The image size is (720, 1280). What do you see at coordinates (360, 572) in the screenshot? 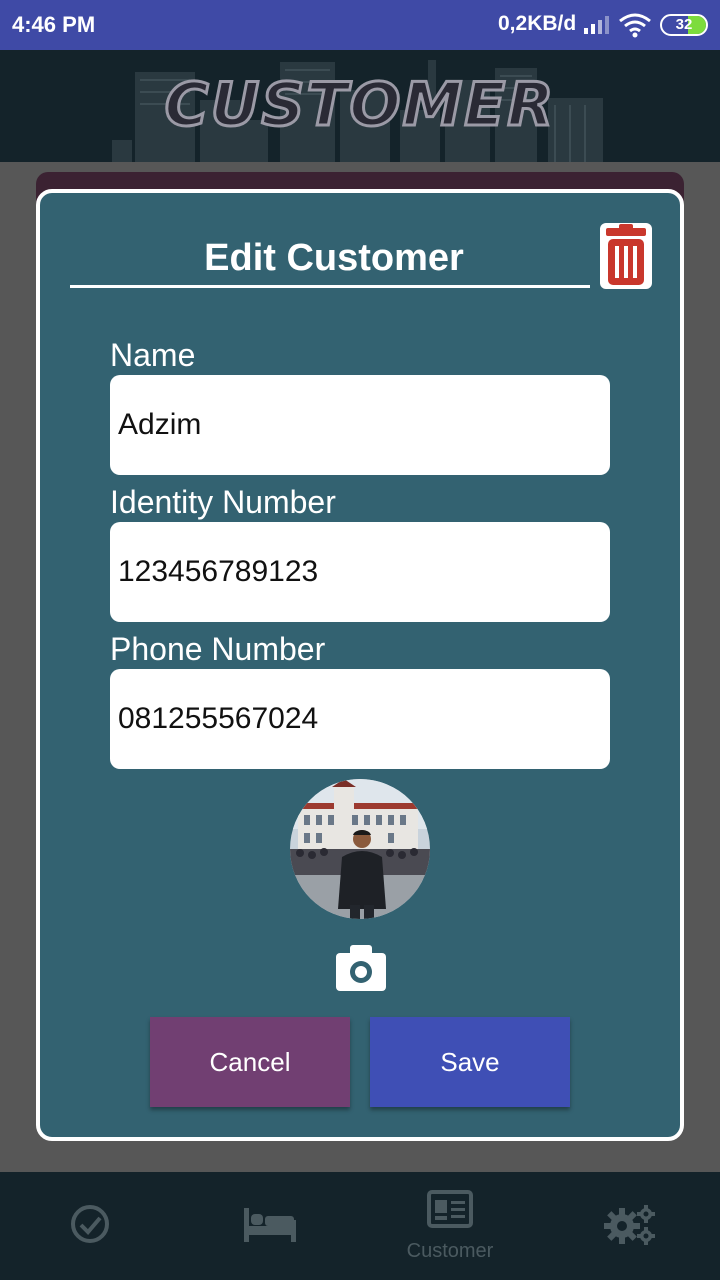
I see `identity-number-input` at bounding box center [360, 572].